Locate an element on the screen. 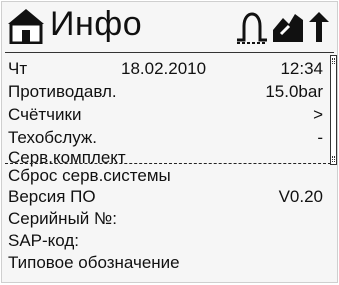 This screenshot has width=339, height=285. list-item-label: Типовое обозначение is located at coordinates (94, 262).